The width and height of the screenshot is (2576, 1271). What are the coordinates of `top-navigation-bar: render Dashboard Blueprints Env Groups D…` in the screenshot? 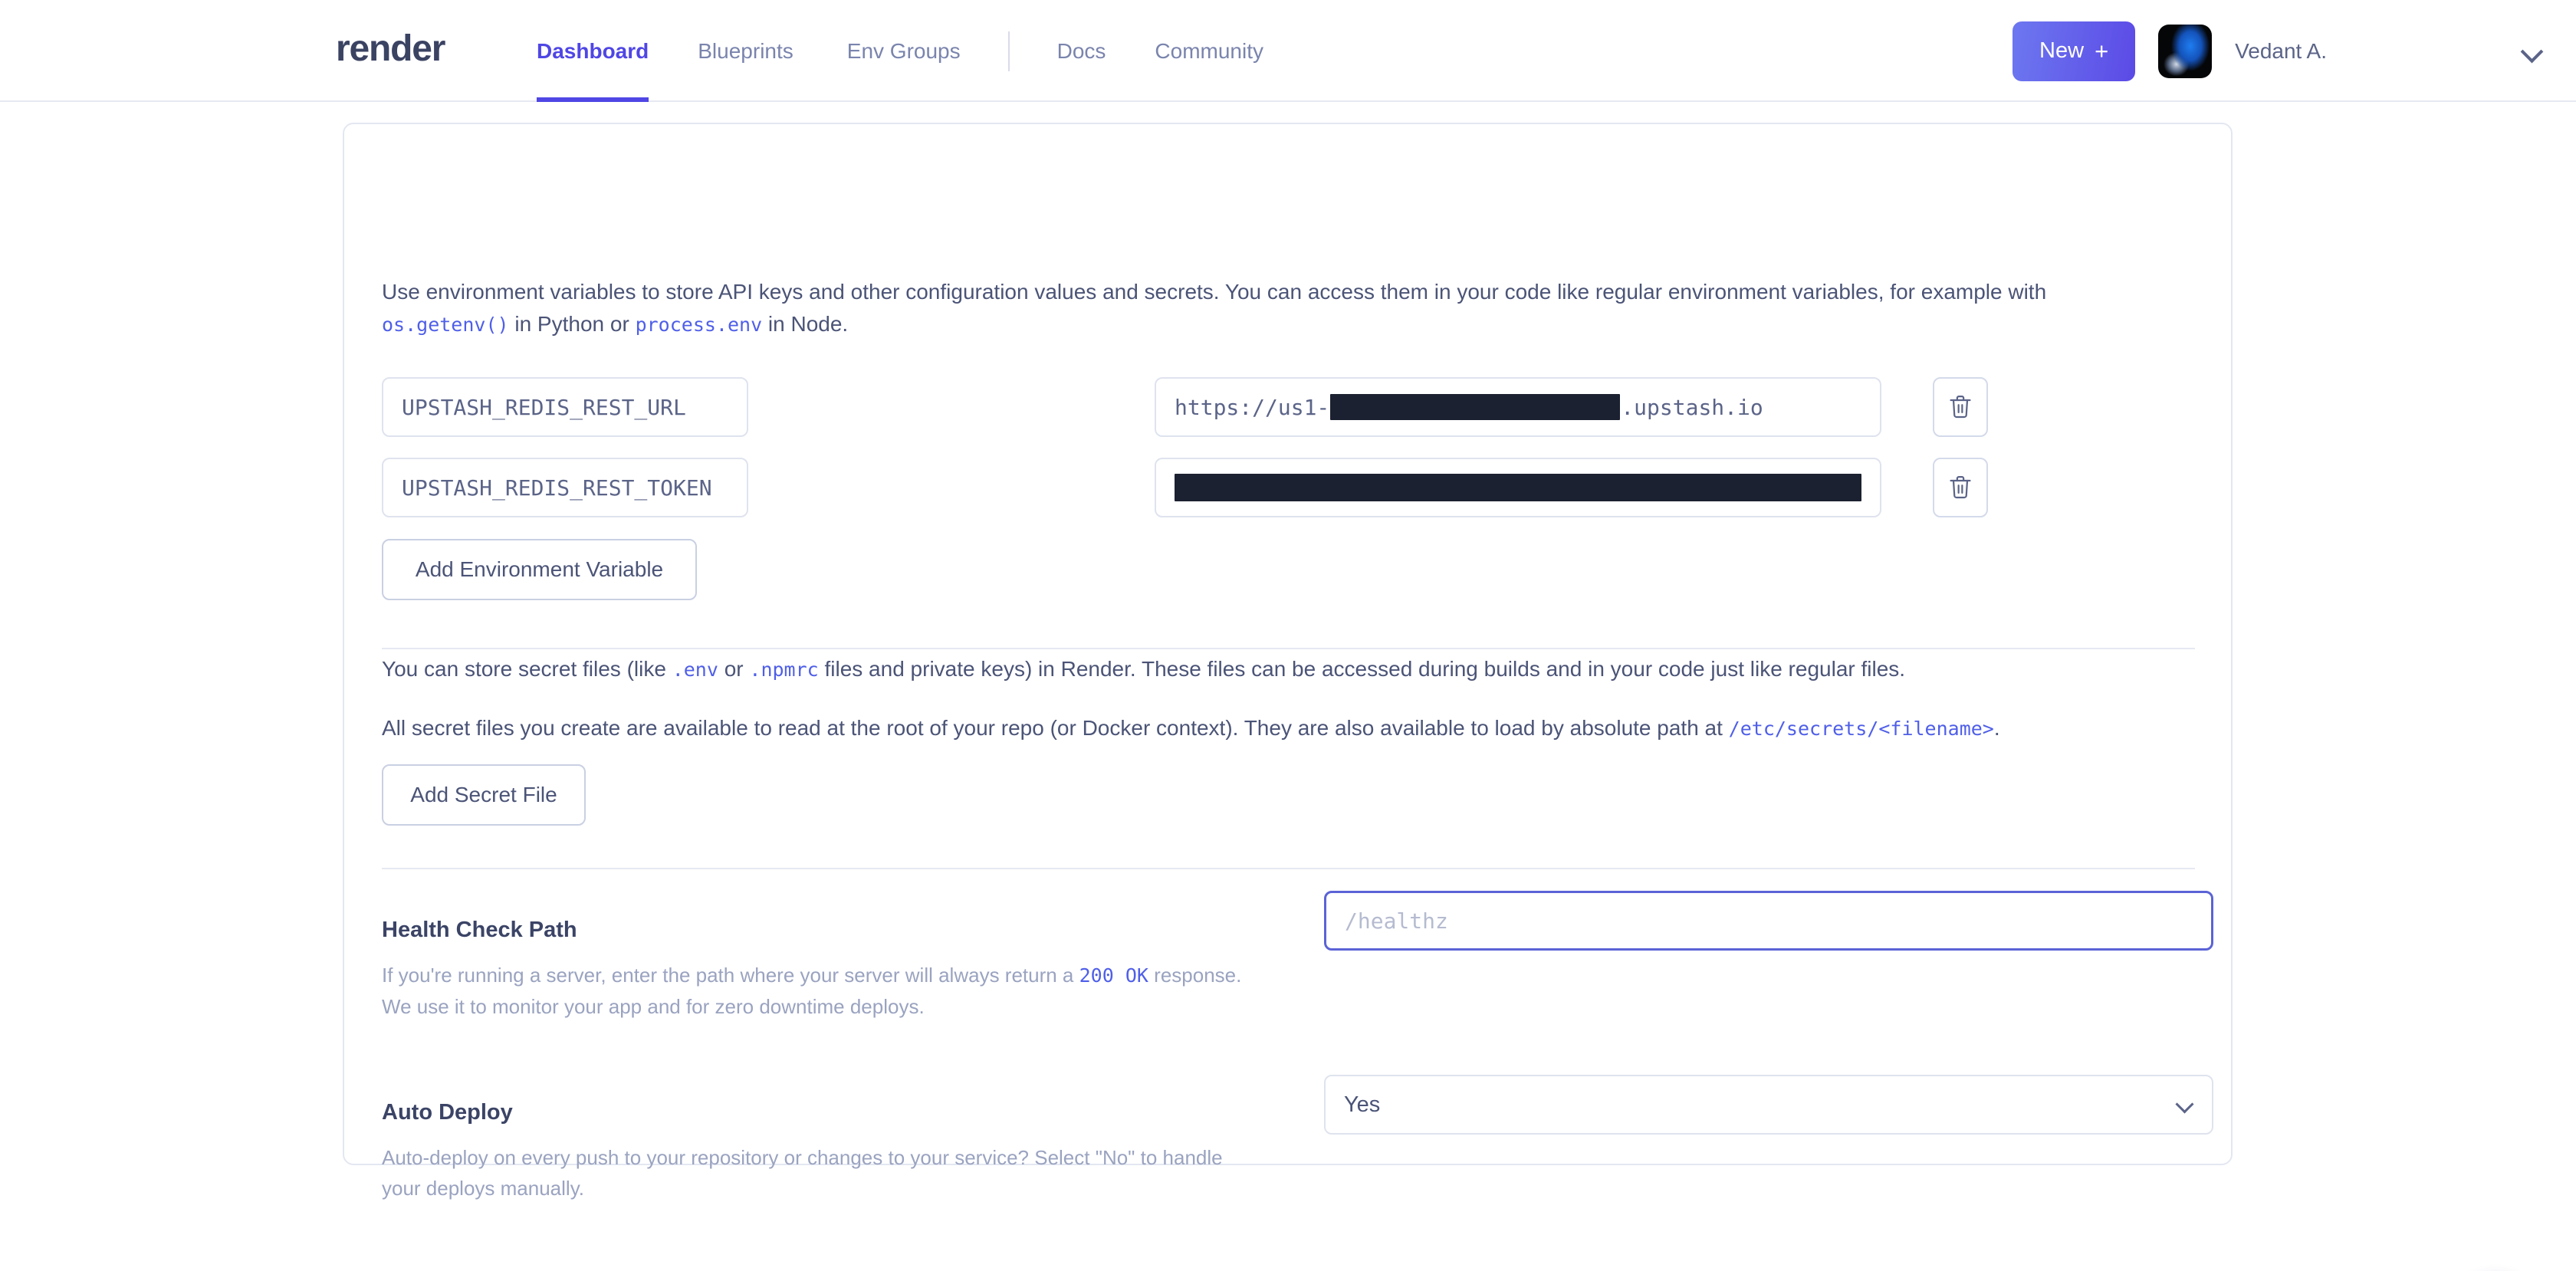 It's located at (1288, 51).